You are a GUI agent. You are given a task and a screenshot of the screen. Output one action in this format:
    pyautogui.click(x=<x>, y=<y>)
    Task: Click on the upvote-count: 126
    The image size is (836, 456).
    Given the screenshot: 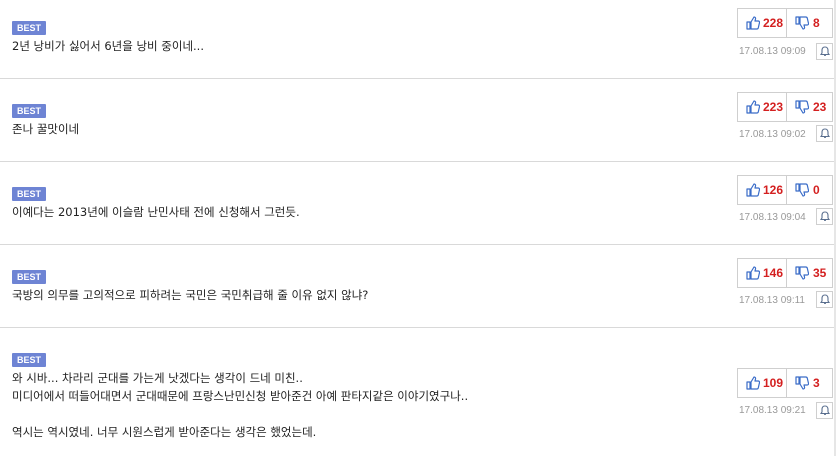 What is the action you would take?
    pyautogui.click(x=773, y=190)
    